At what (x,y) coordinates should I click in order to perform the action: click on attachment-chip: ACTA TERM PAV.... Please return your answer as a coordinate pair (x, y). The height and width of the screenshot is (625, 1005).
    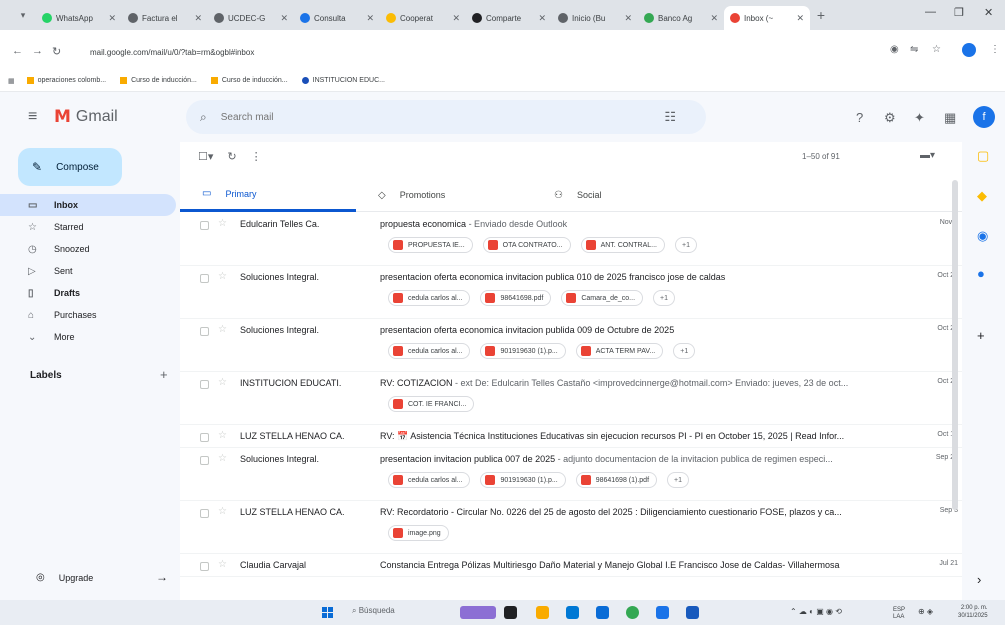
    Looking at the image, I should click on (619, 351).